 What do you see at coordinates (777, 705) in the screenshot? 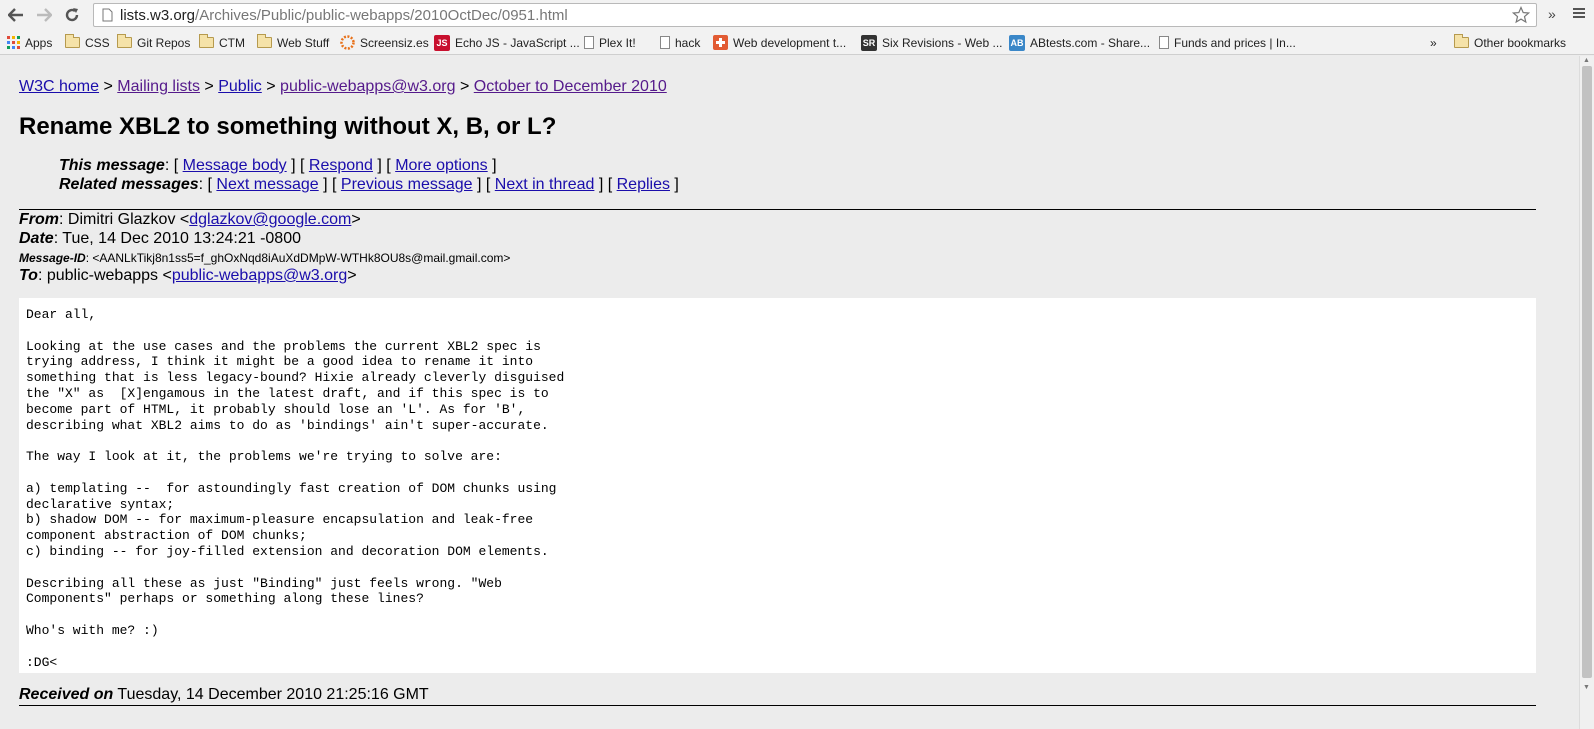
I see `footer-divider` at bounding box center [777, 705].